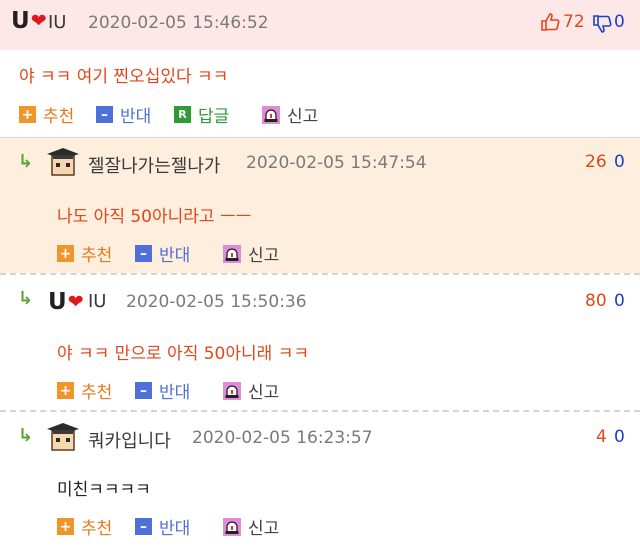 This screenshot has height=552, width=640. Describe the element at coordinates (574, 22) in the screenshot. I see `upvote-count: 72` at that location.